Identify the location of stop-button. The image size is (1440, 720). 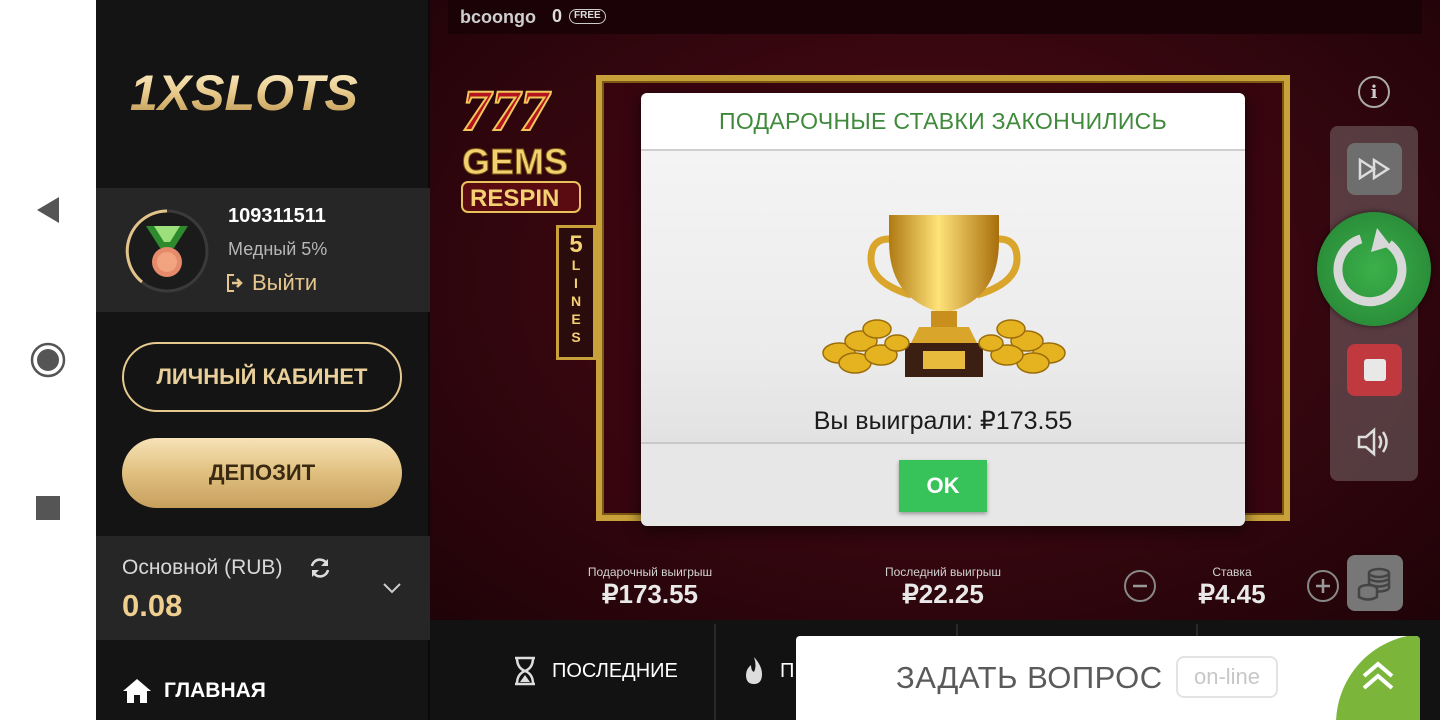
(1374, 370).